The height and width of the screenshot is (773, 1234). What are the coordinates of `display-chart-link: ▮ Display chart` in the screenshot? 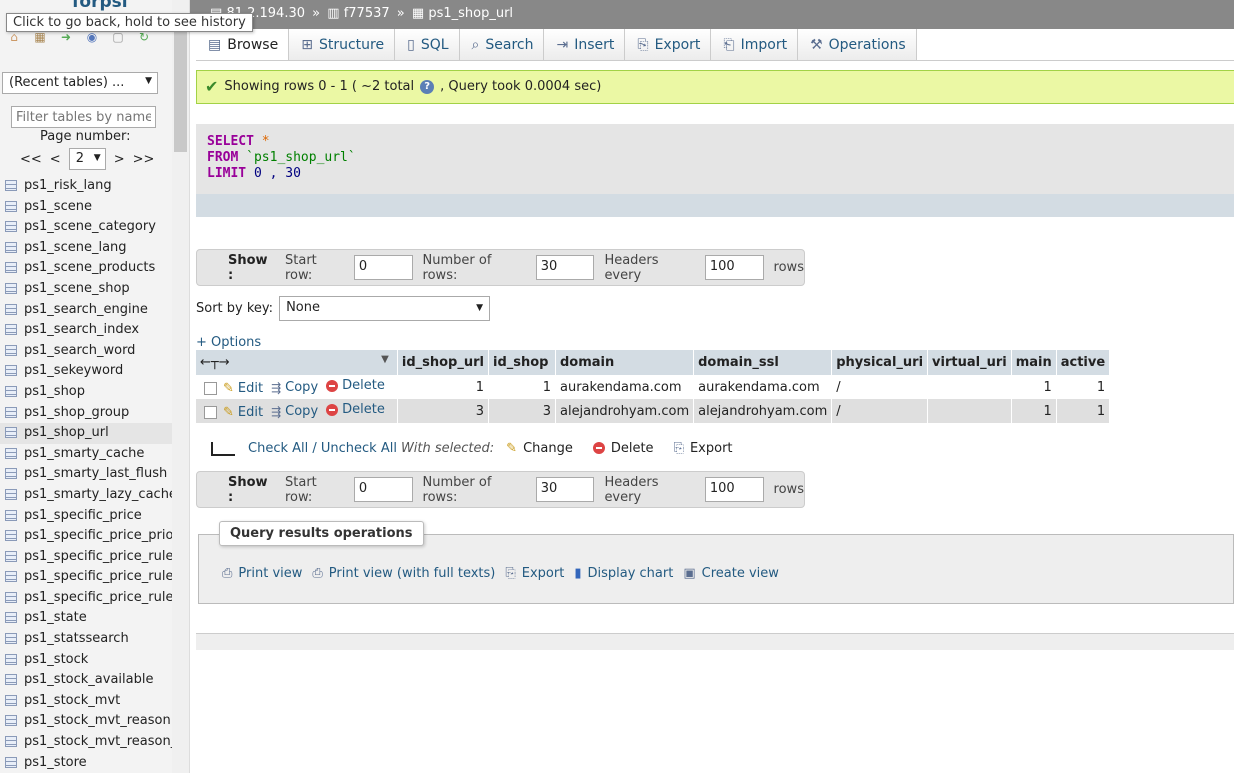 It's located at (623, 573).